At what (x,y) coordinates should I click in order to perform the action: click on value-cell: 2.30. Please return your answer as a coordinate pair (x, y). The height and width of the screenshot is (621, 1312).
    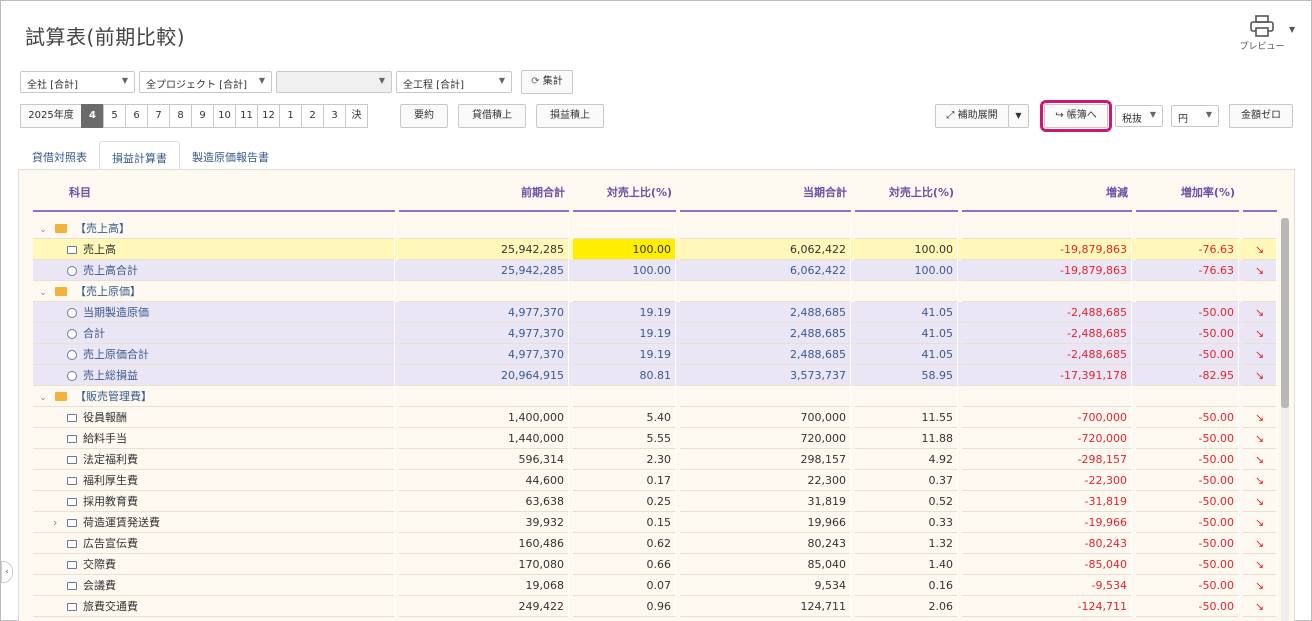
    Looking at the image, I should click on (624, 459).